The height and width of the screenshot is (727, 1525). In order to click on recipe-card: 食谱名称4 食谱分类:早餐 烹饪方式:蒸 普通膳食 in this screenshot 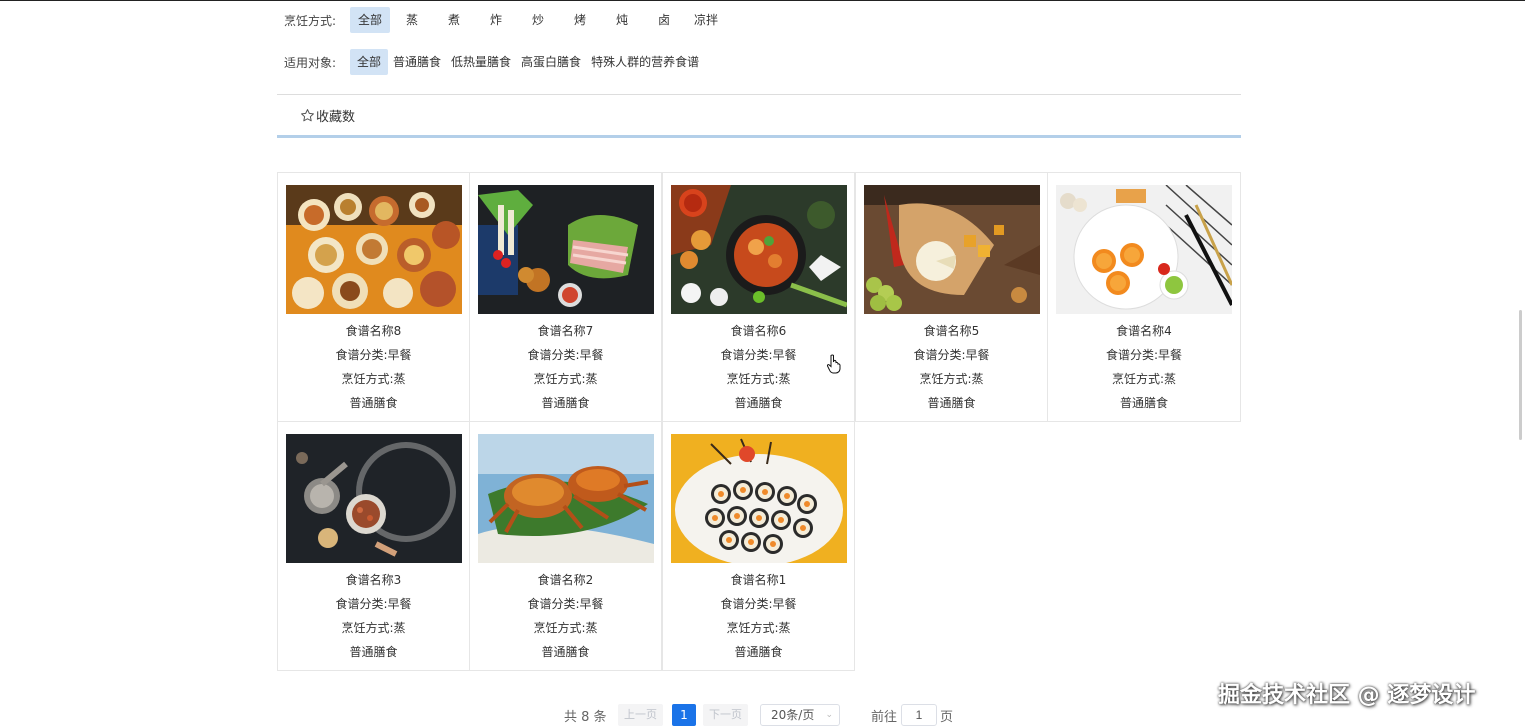, I will do `click(1144, 297)`.